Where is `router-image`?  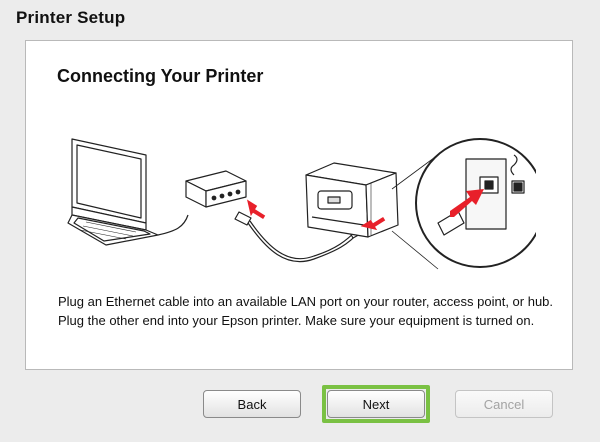 router-image is located at coordinates (216, 189).